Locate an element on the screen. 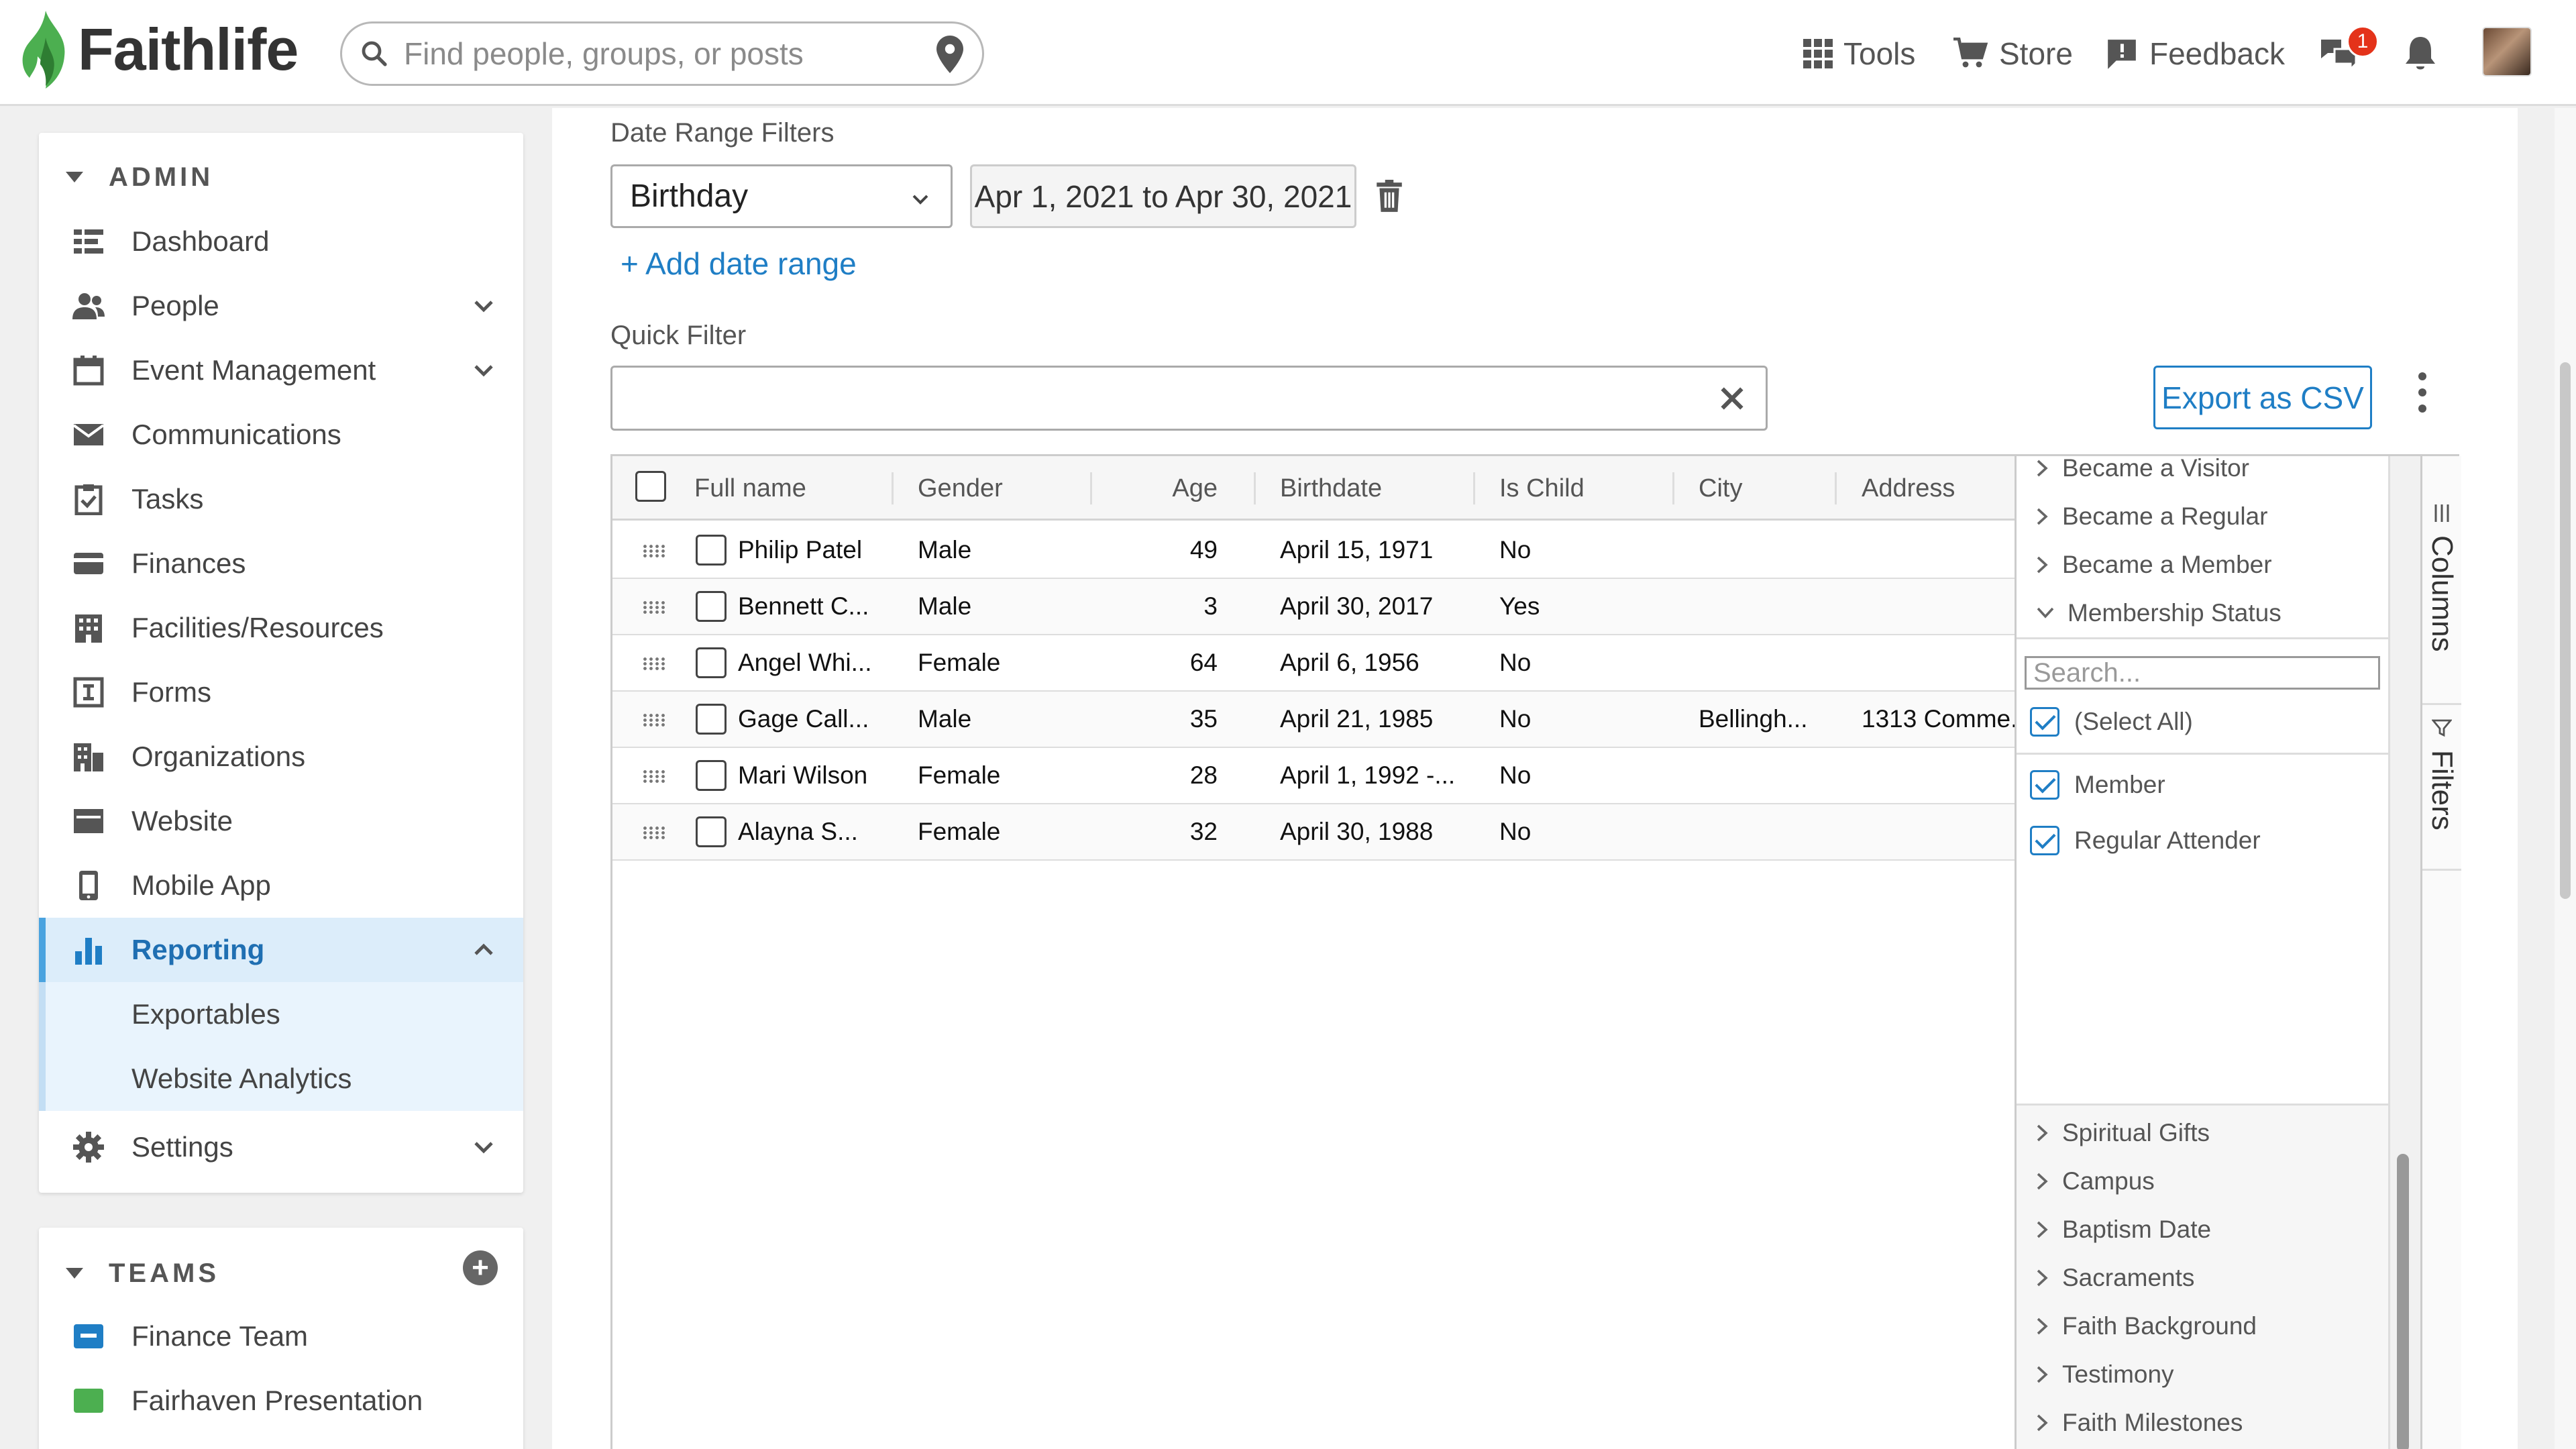 This screenshot has height=1449, width=2576. filter-group-faith-milestones: Faith Milestones is located at coordinates (2139, 1423).